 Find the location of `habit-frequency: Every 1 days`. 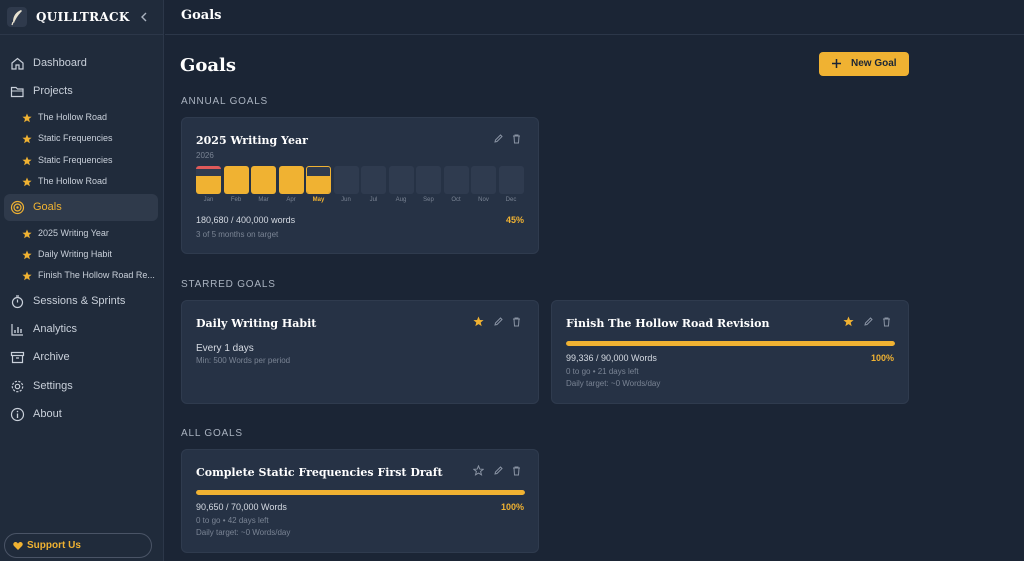

habit-frequency: Every 1 days is located at coordinates (225, 348).